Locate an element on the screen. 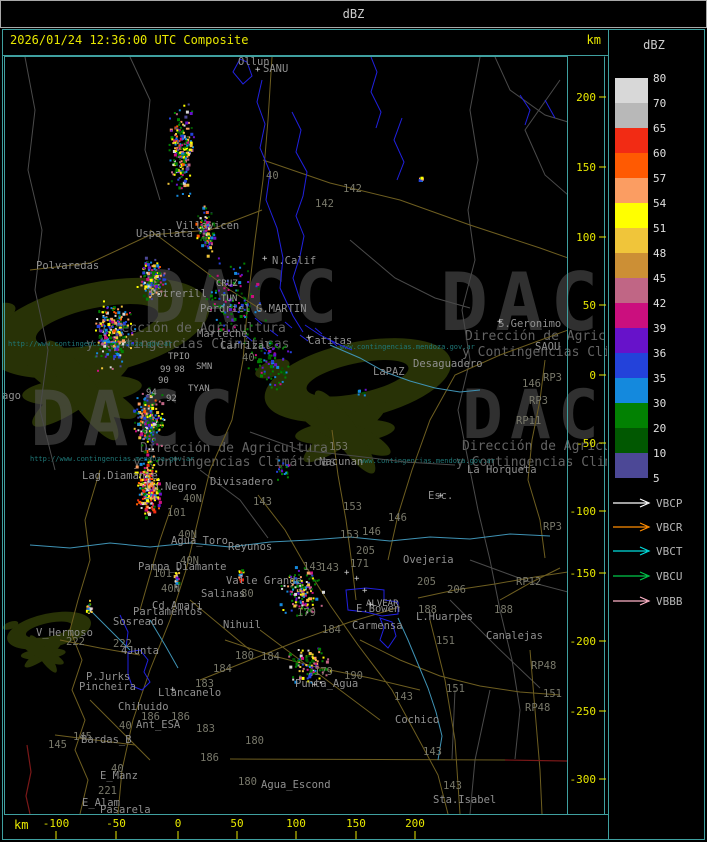  map-label: 184 is located at coordinates (331, 630).